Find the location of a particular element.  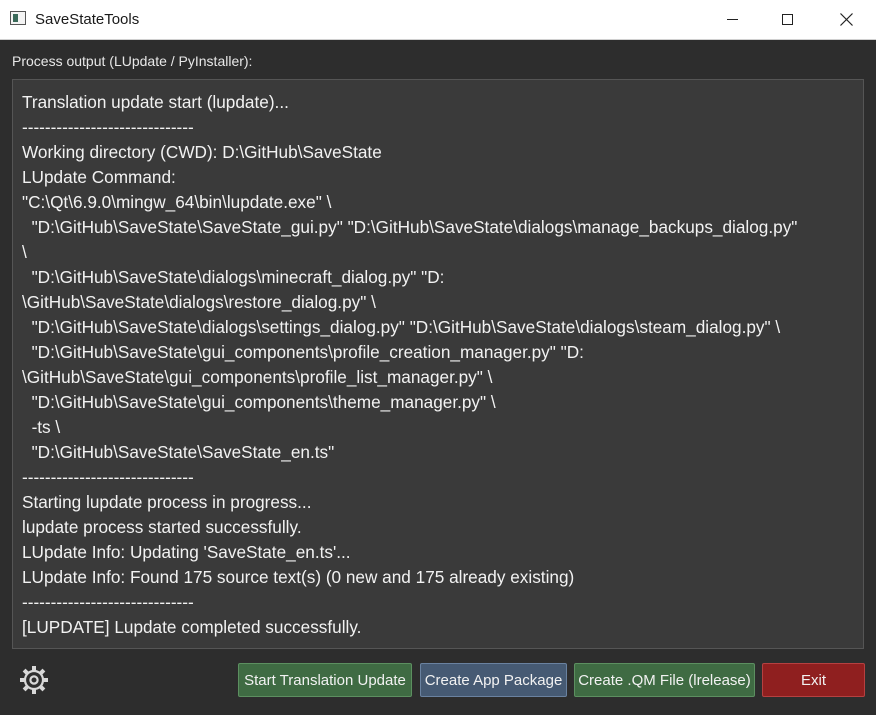

maximize-button is located at coordinates (787, 19).